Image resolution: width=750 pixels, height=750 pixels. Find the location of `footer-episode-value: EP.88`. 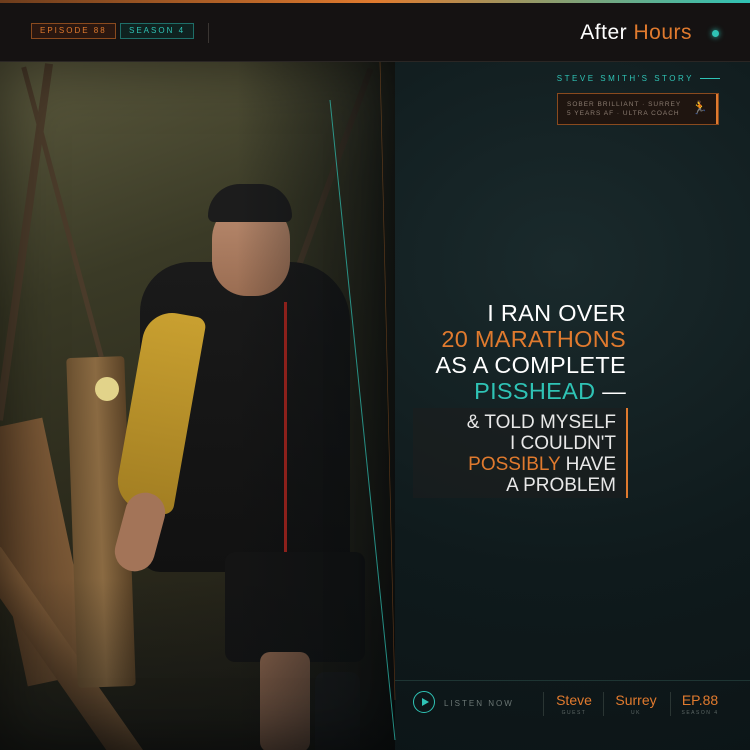

footer-episode-value: EP.88 is located at coordinates (700, 700).